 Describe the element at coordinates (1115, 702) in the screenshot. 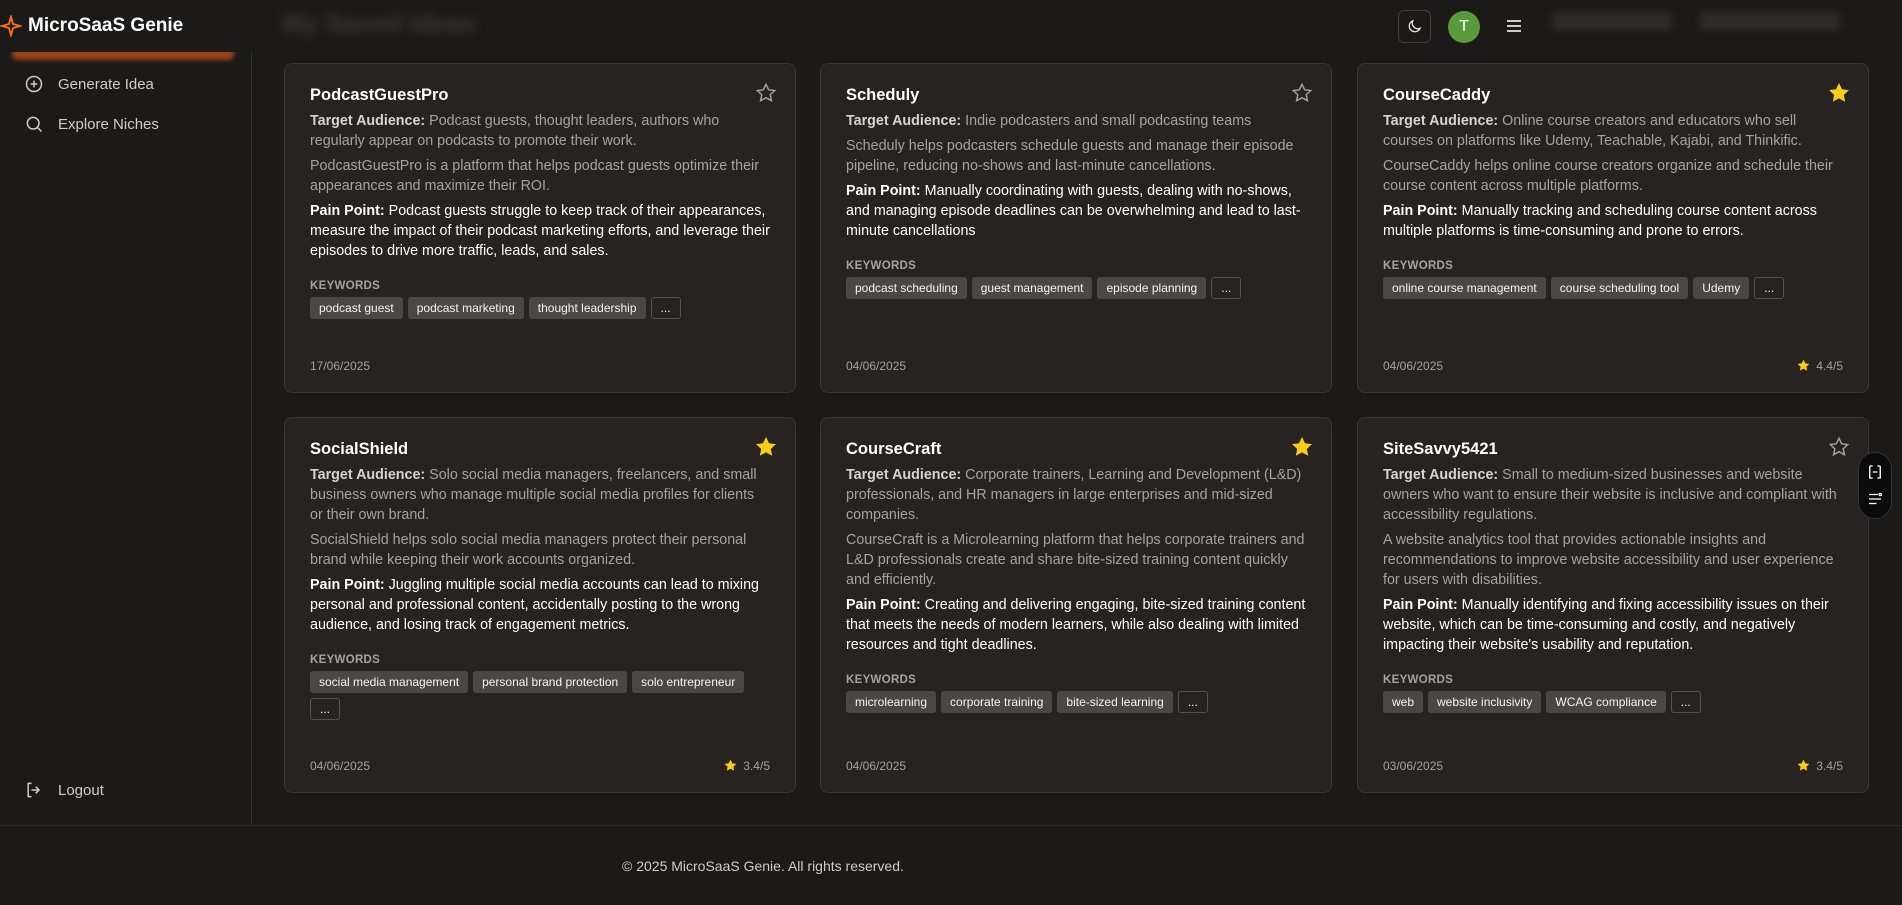

I see `keyword-tag: bite-sized learning` at that location.